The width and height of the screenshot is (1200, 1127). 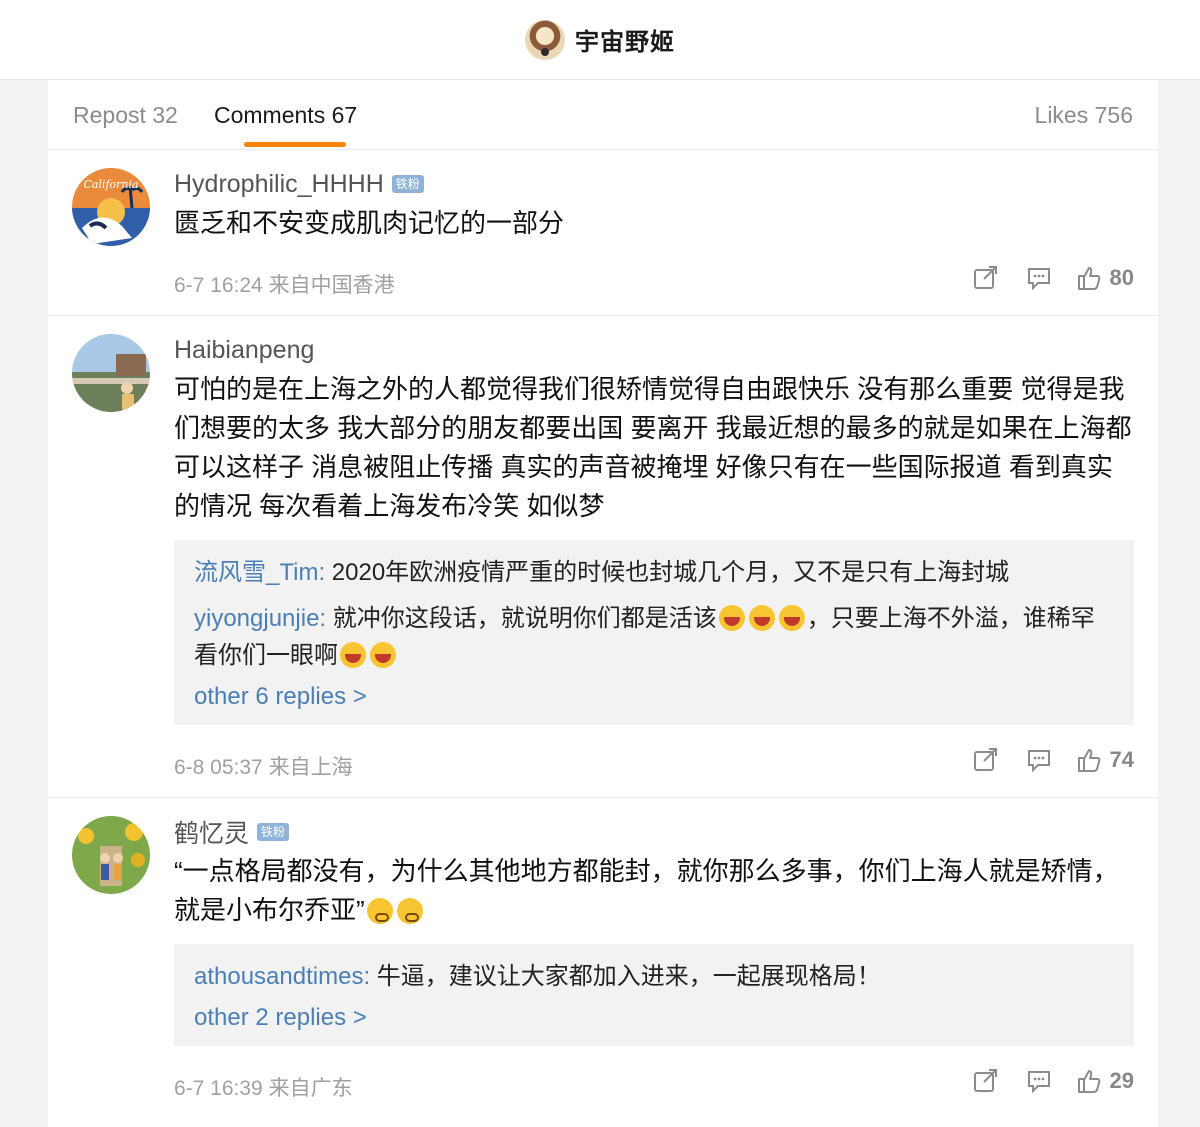 What do you see at coordinates (244, 350) in the screenshot?
I see `commenter-name: Haibianpeng` at bounding box center [244, 350].